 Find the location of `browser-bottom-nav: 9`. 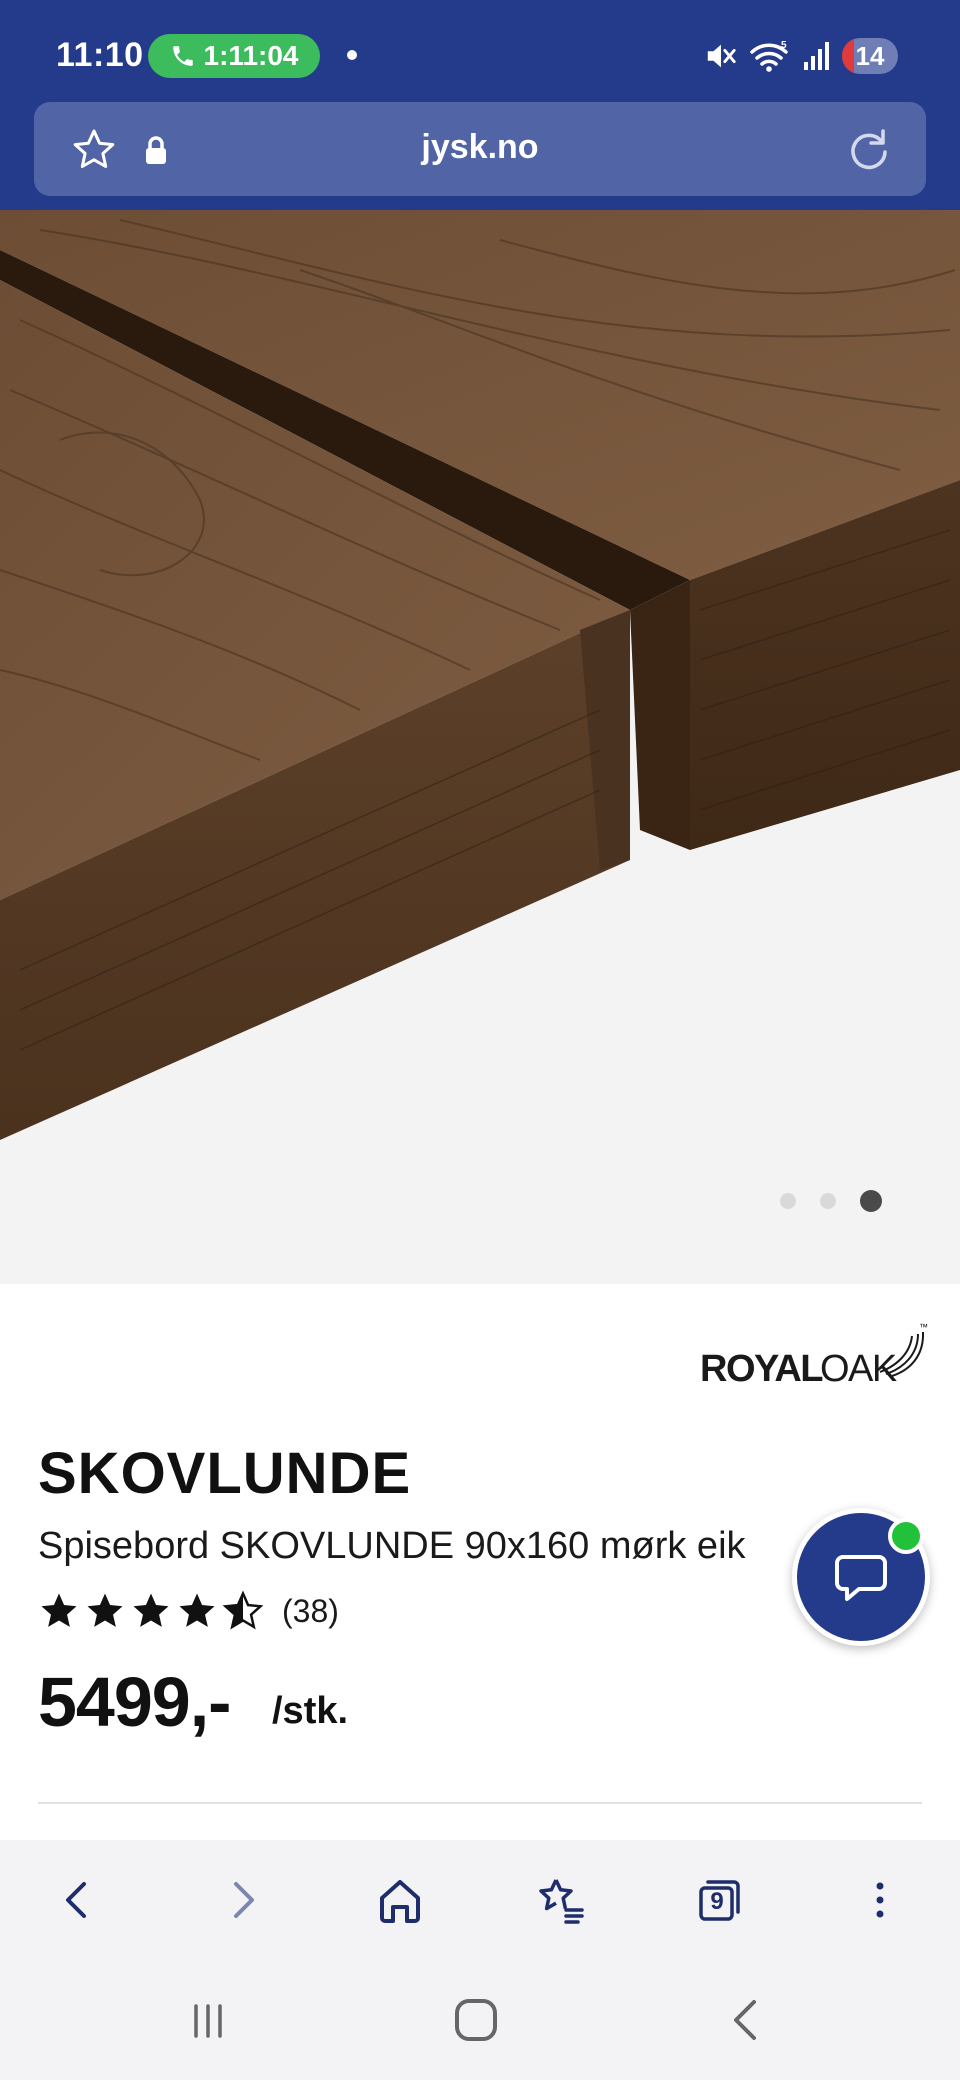

browser-bottom-nav: 9 is located at coordinates (480, 1900).